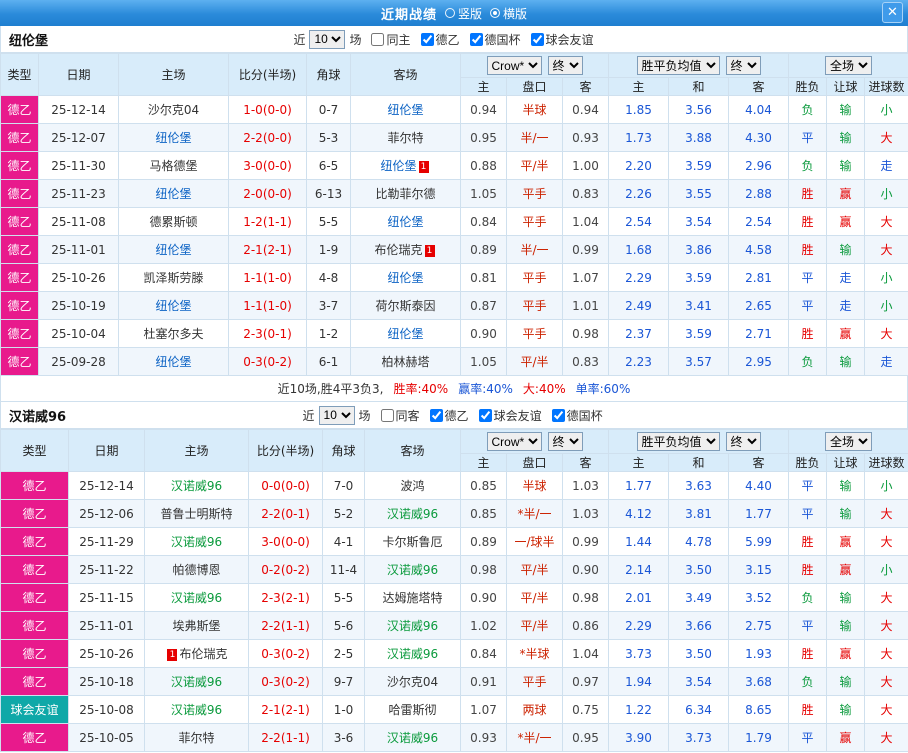 The image size is (908, 753). I want to click on away-team-cell: 卡尔斯鲁厄, so click(412, 541).